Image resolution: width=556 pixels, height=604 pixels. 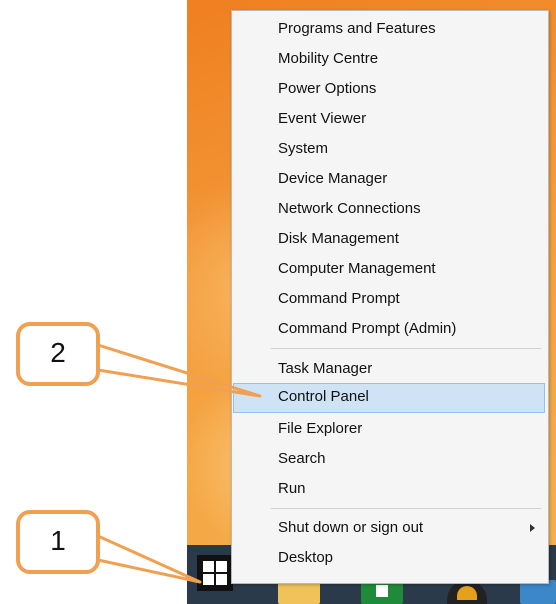 What do you see at coordinates (327, 88) in the screenshot?
I see `menu-item-label: Power Options` at bounding box center [327, 88].